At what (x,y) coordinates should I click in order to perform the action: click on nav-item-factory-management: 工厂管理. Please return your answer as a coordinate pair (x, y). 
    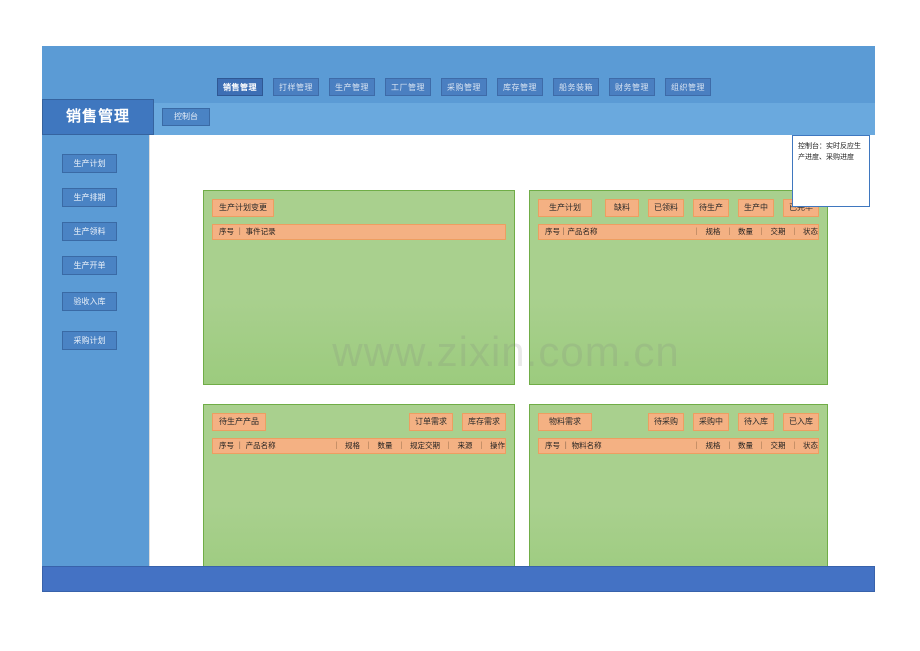
    Looking at the image, I should click on (408, 87).